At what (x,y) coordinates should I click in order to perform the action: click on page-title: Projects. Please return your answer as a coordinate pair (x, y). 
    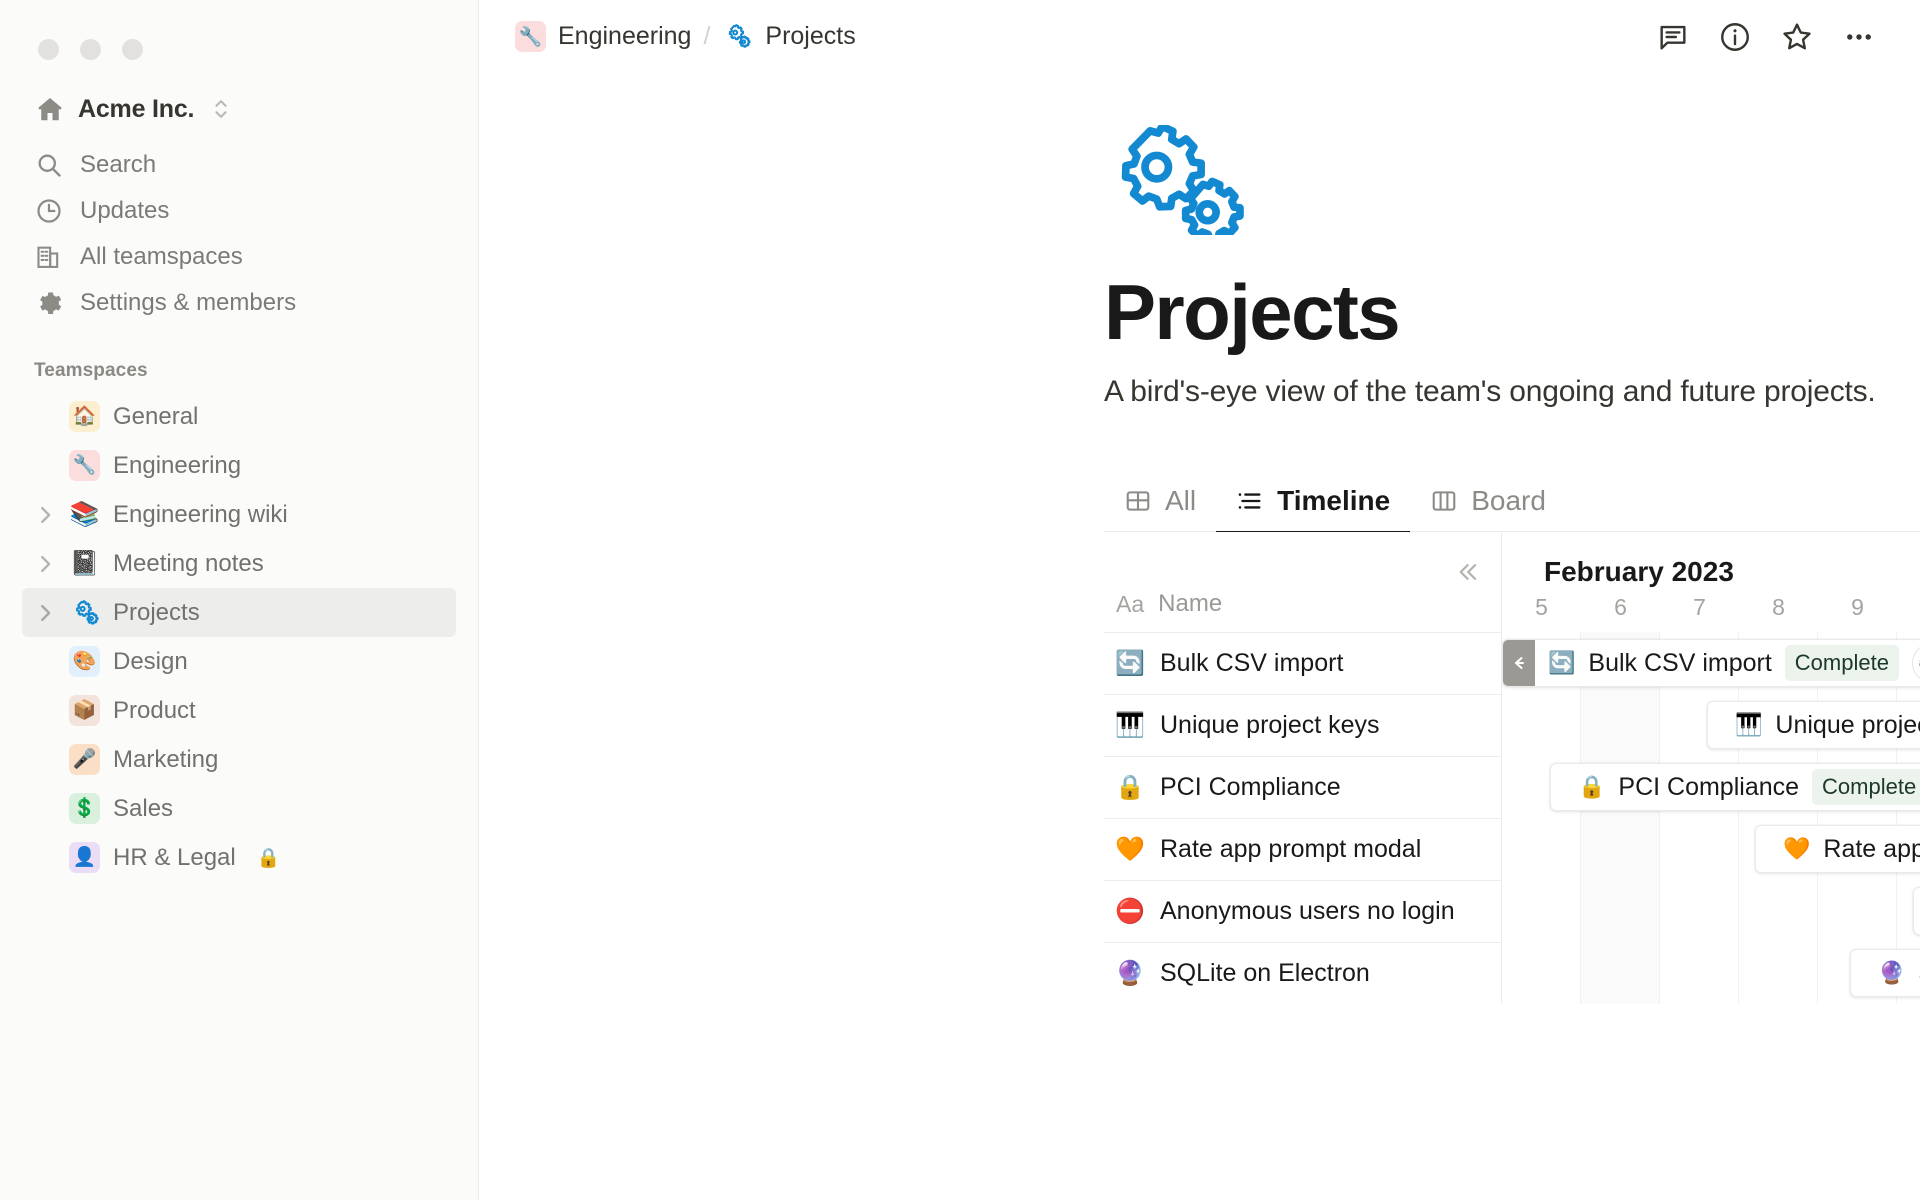
    Looking at the image, I should click on (1252, 312).